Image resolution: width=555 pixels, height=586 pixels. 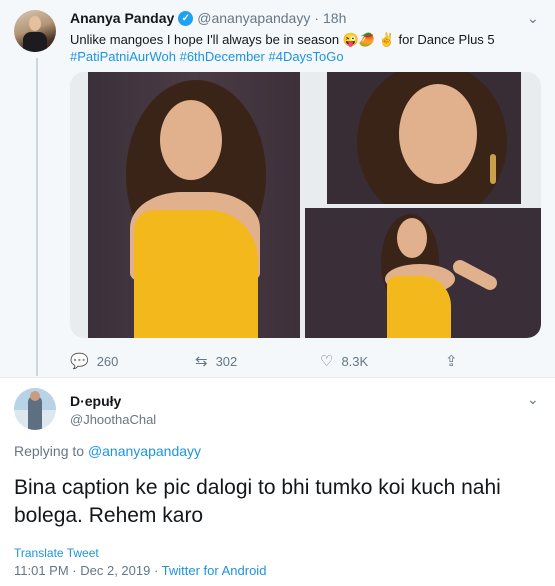 I want to click on like-count: 8.3K, so click(x=355, y=361).